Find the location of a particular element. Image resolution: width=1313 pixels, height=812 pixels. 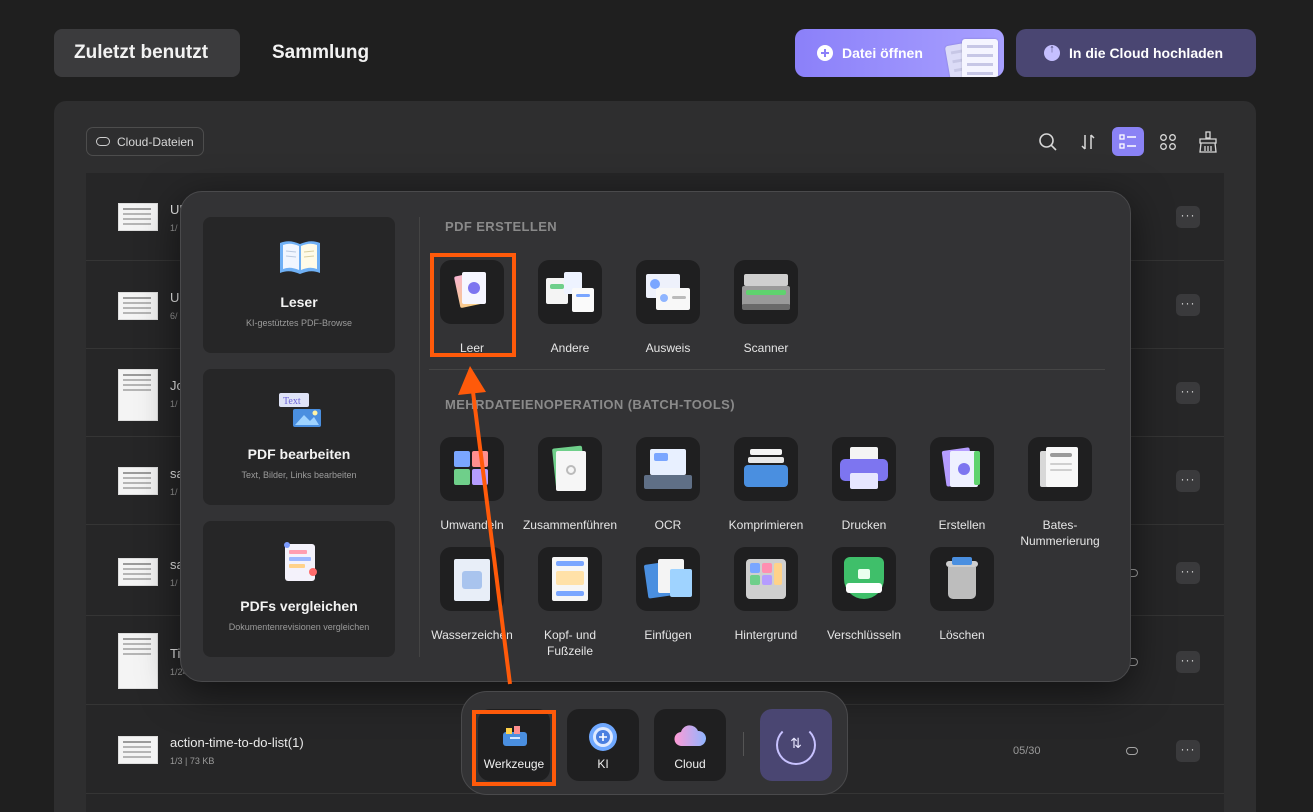

tool-label: Drucken is located at coordinates (864, 525).